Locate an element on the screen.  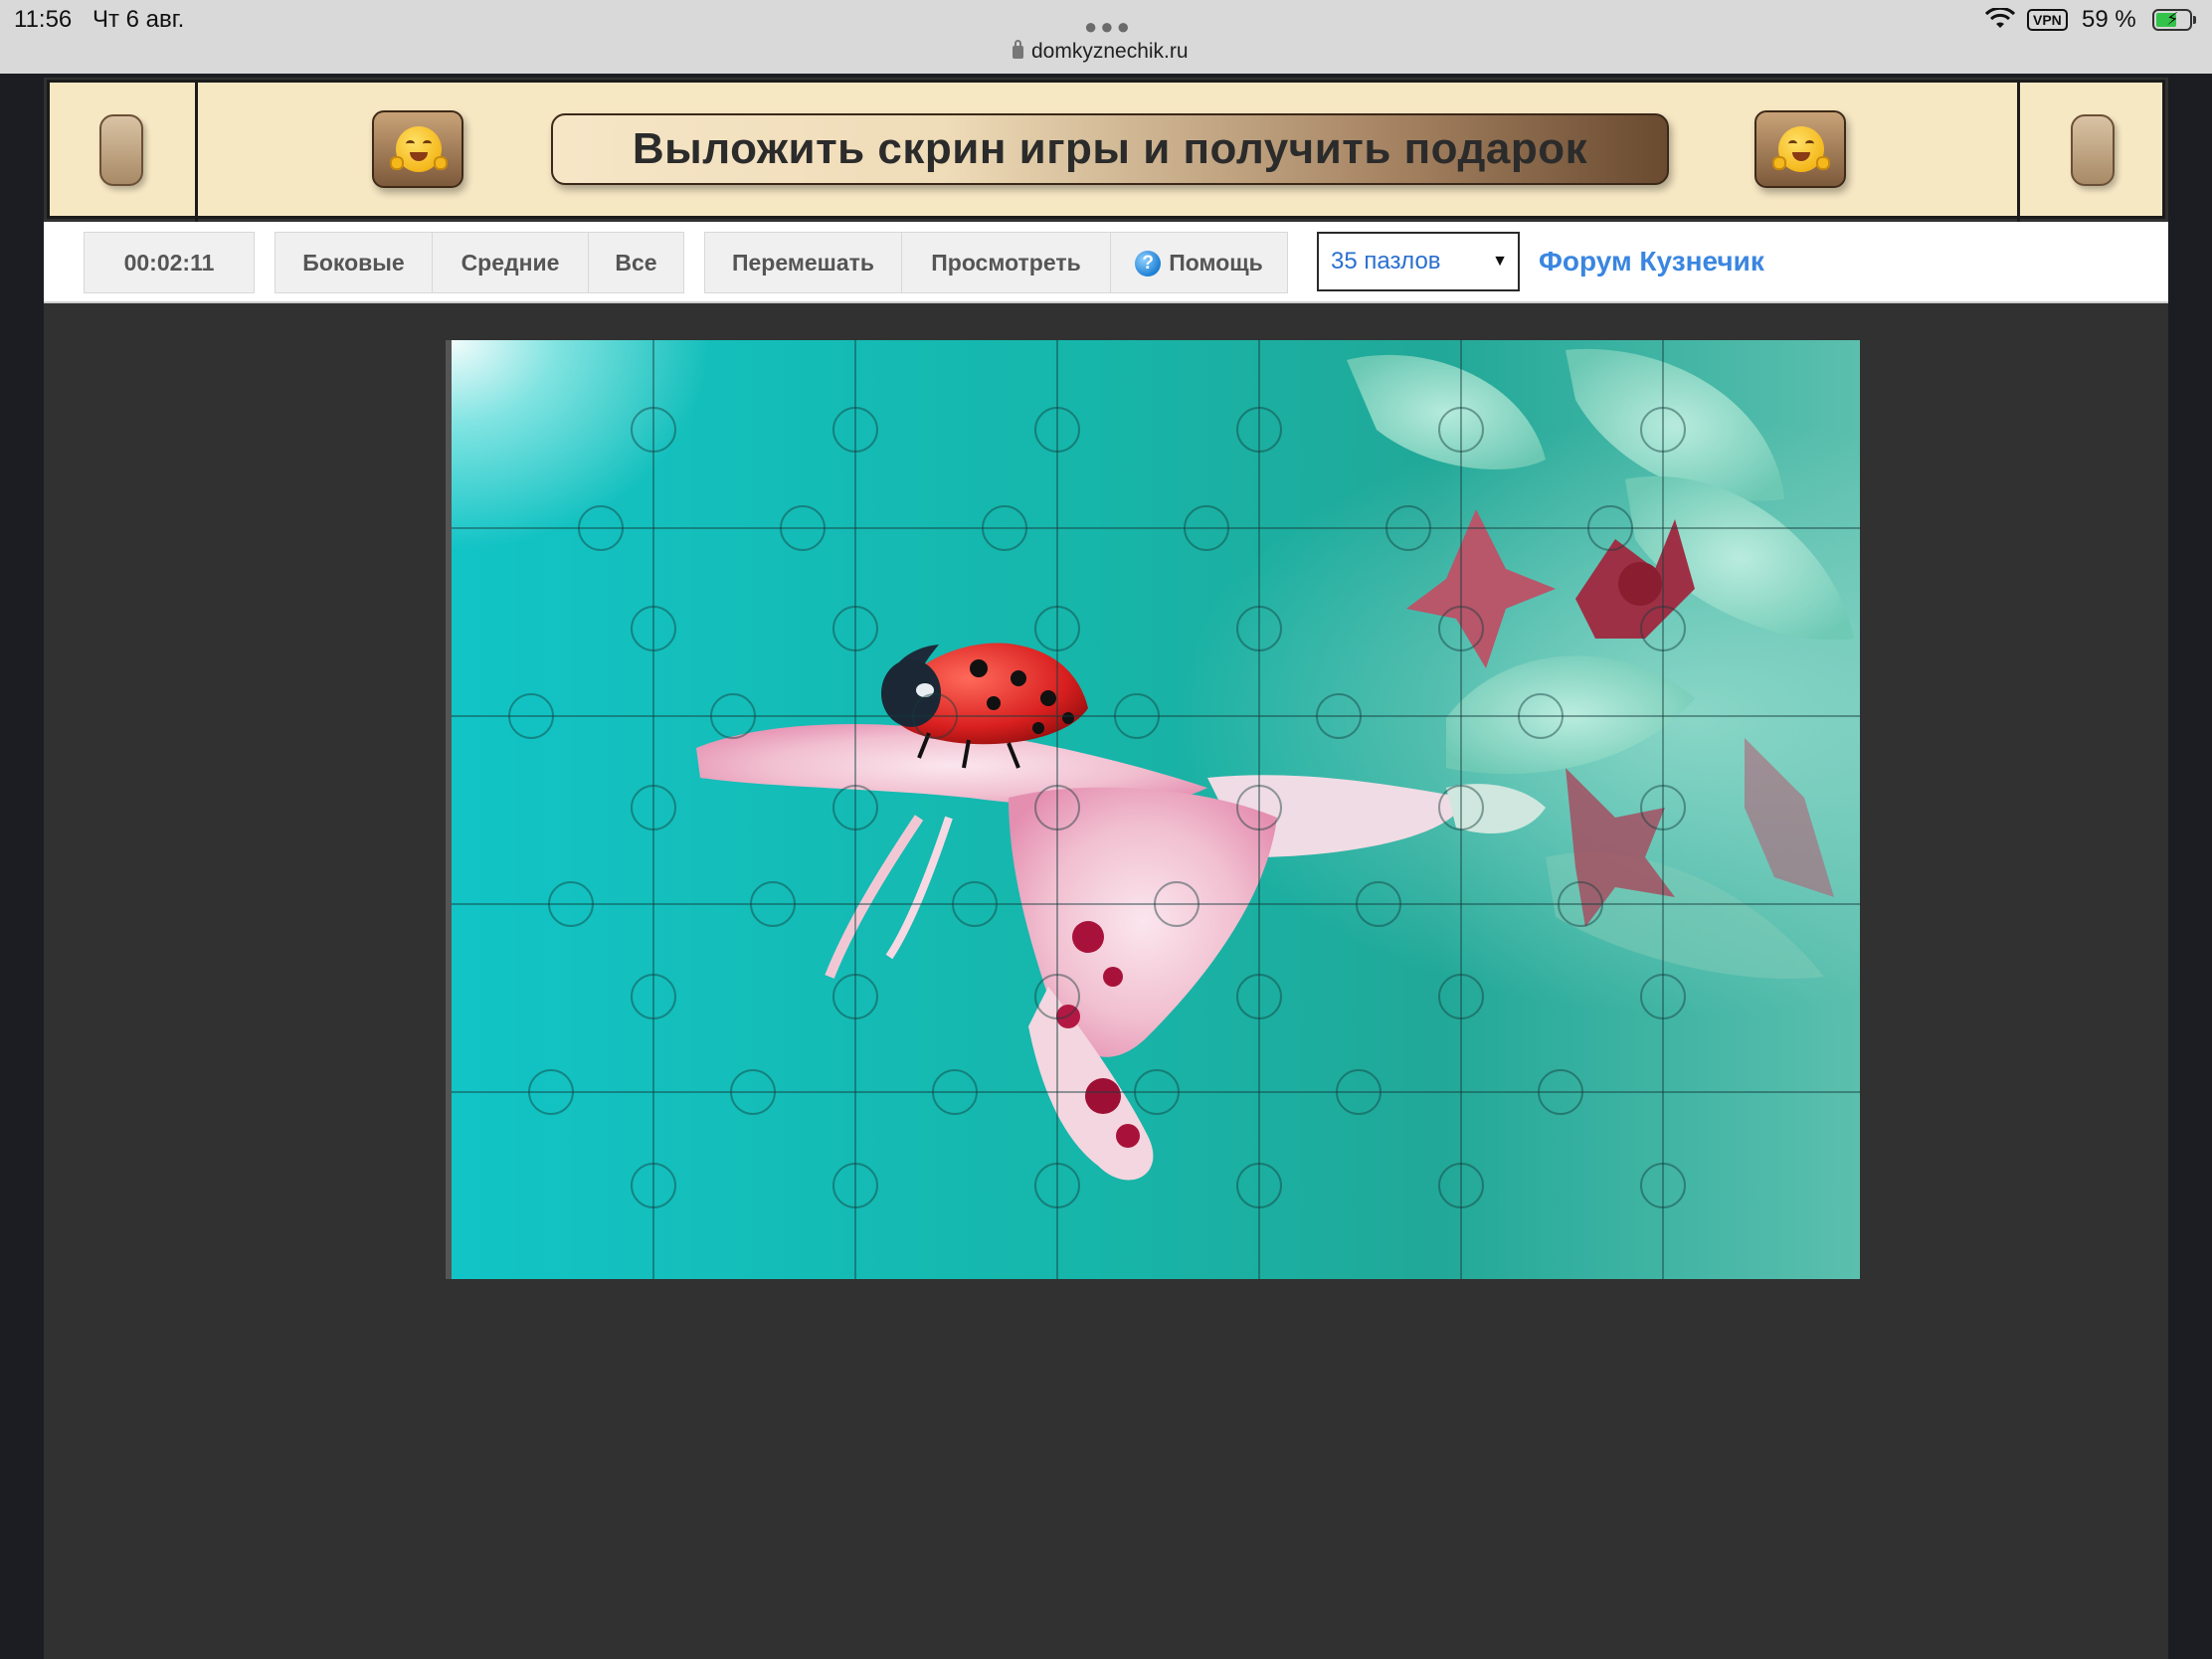
right-capsule-decoration is located at coordinates (2093, 150).